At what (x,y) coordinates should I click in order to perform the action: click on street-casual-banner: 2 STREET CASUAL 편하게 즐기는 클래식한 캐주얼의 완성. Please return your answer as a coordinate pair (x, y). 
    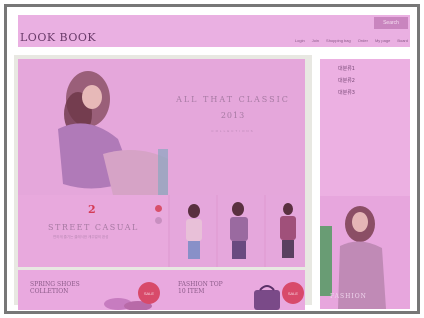
    Looking at the image, I should click on (93, 231).